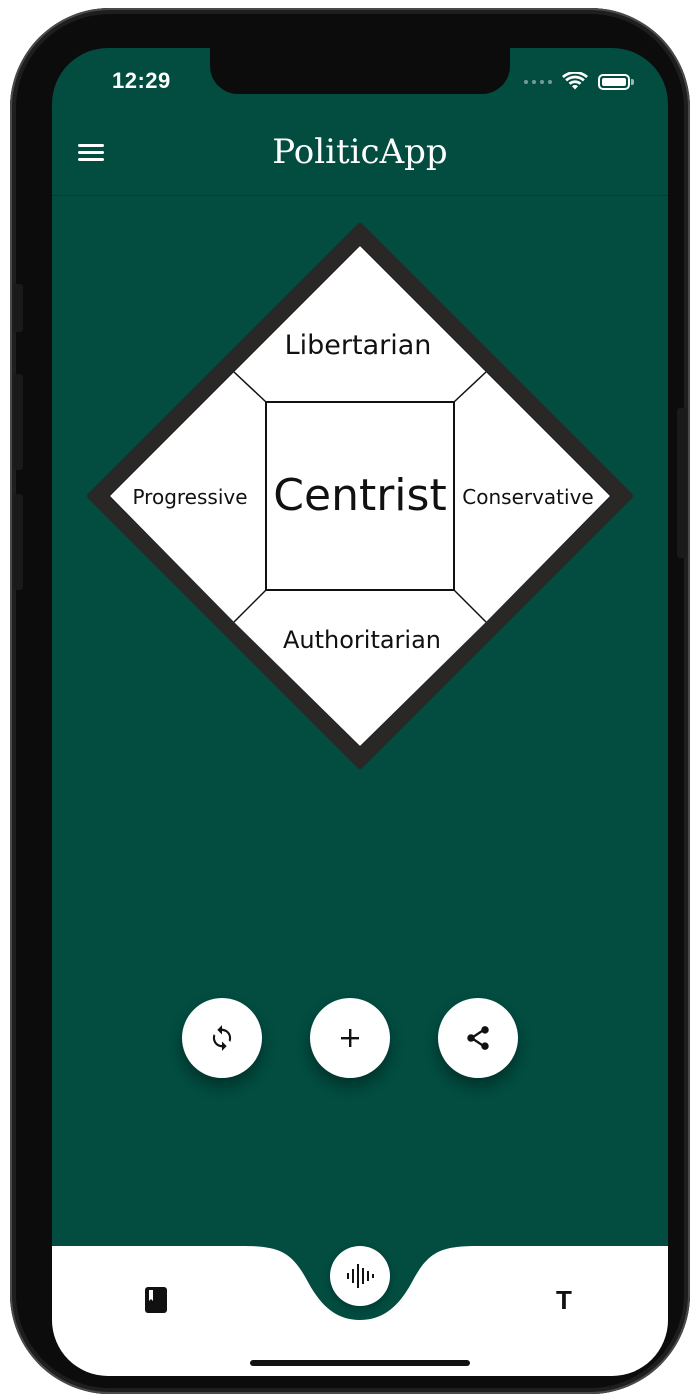  I want to click on volume-down-button, so click(18, 542).